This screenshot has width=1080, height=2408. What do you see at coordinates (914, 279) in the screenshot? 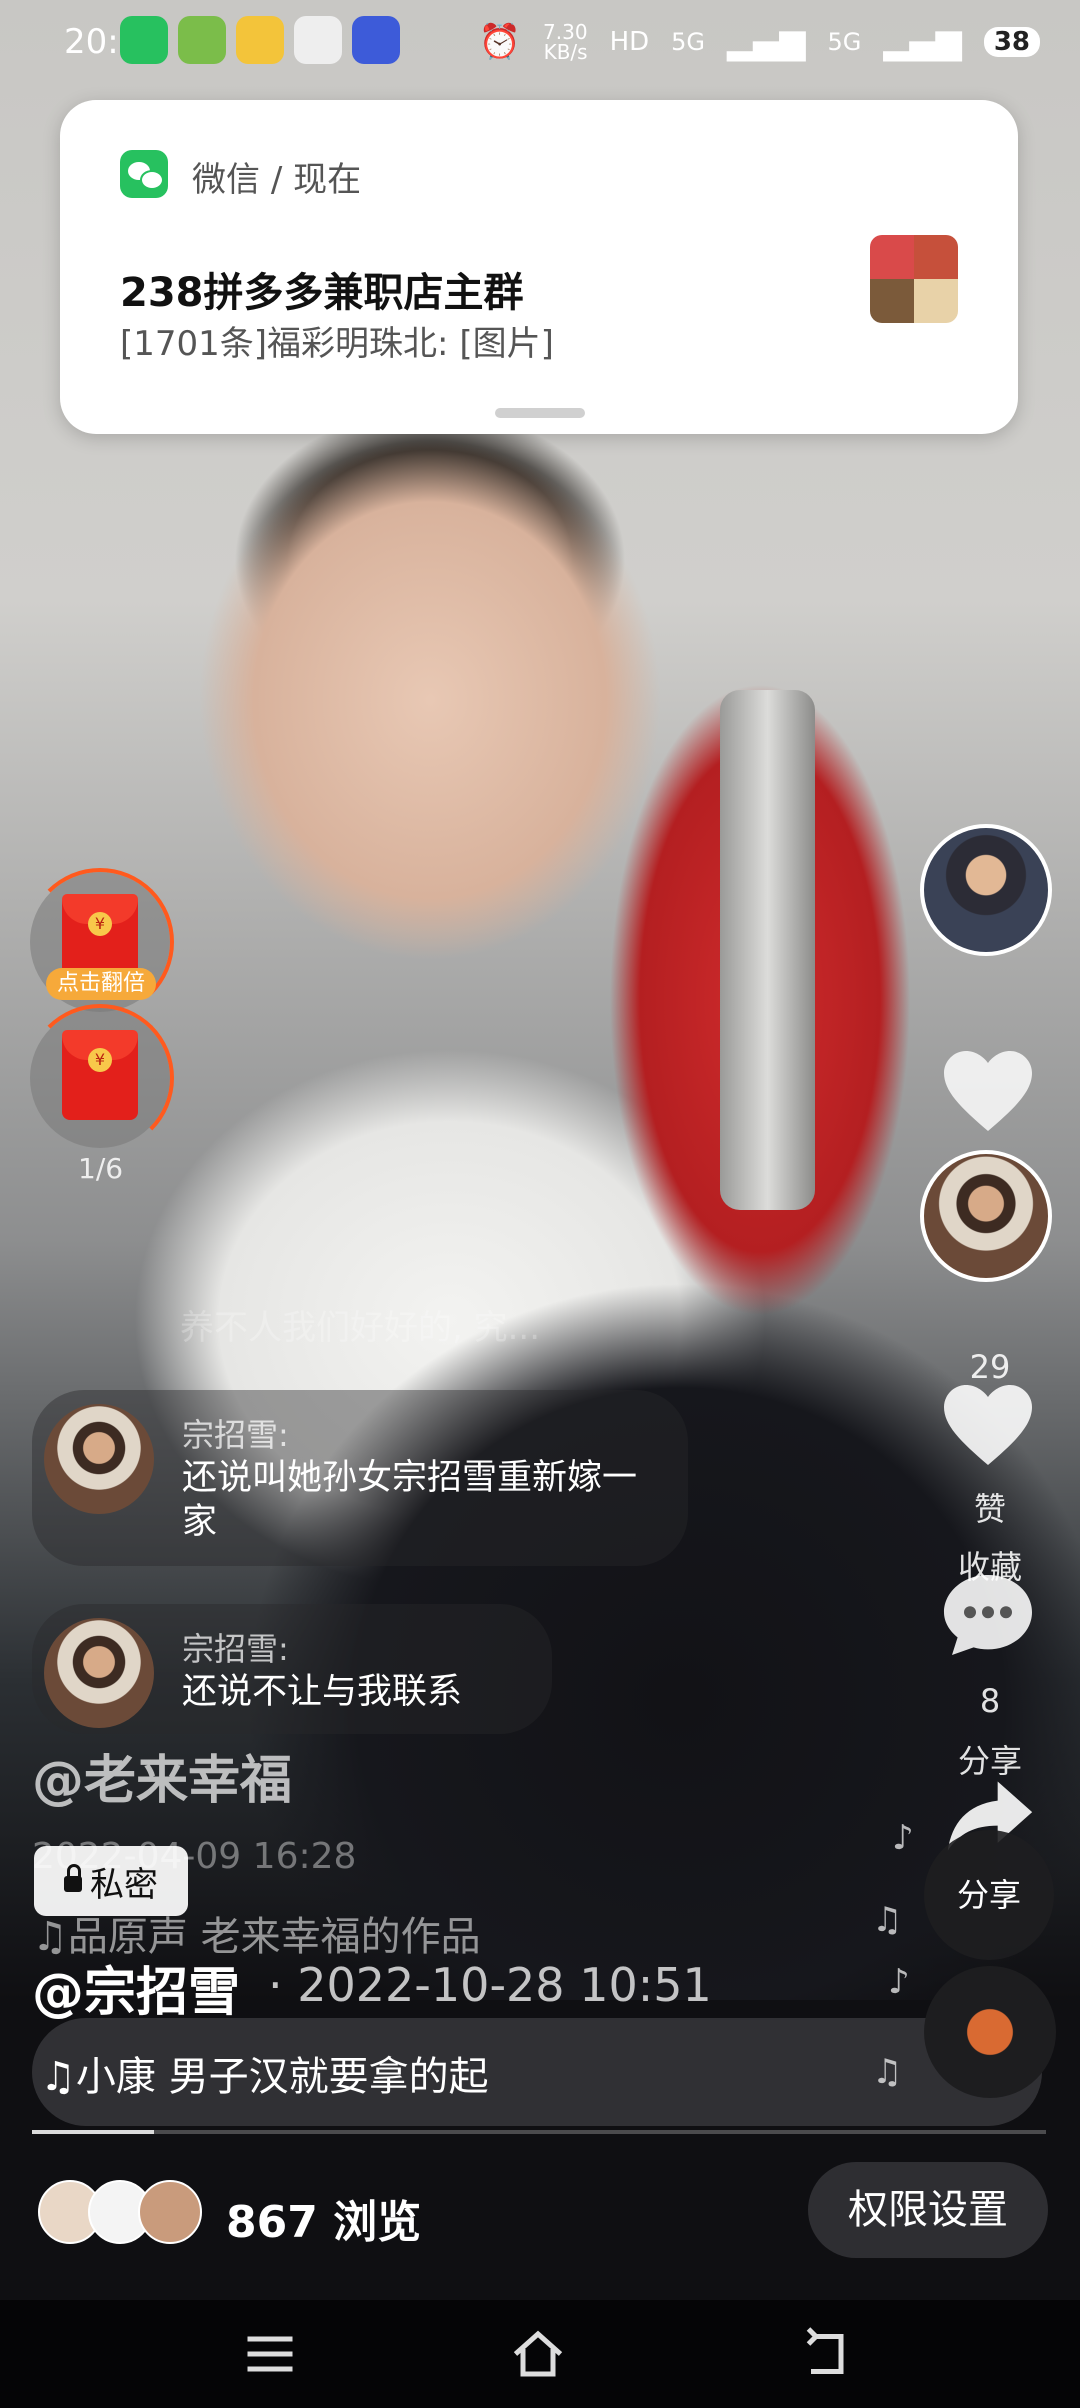
I see `group-avatar-thumbnail` at bounding box center [914, 279].